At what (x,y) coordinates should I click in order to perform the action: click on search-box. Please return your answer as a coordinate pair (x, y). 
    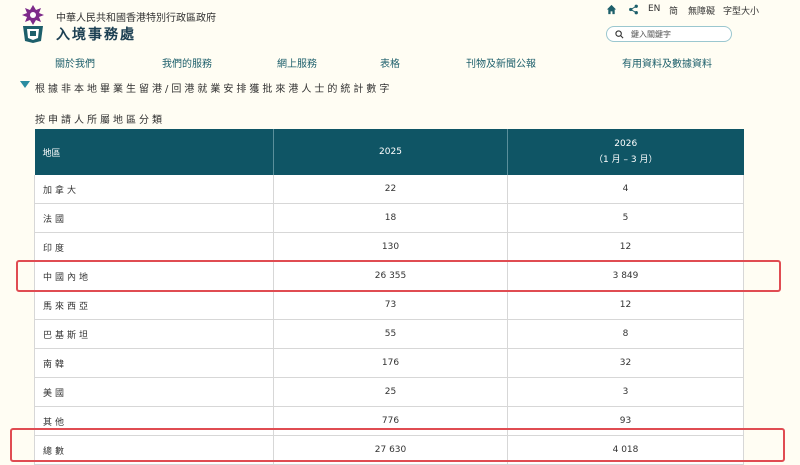
    Looking at the image, I should click on (669, 34).